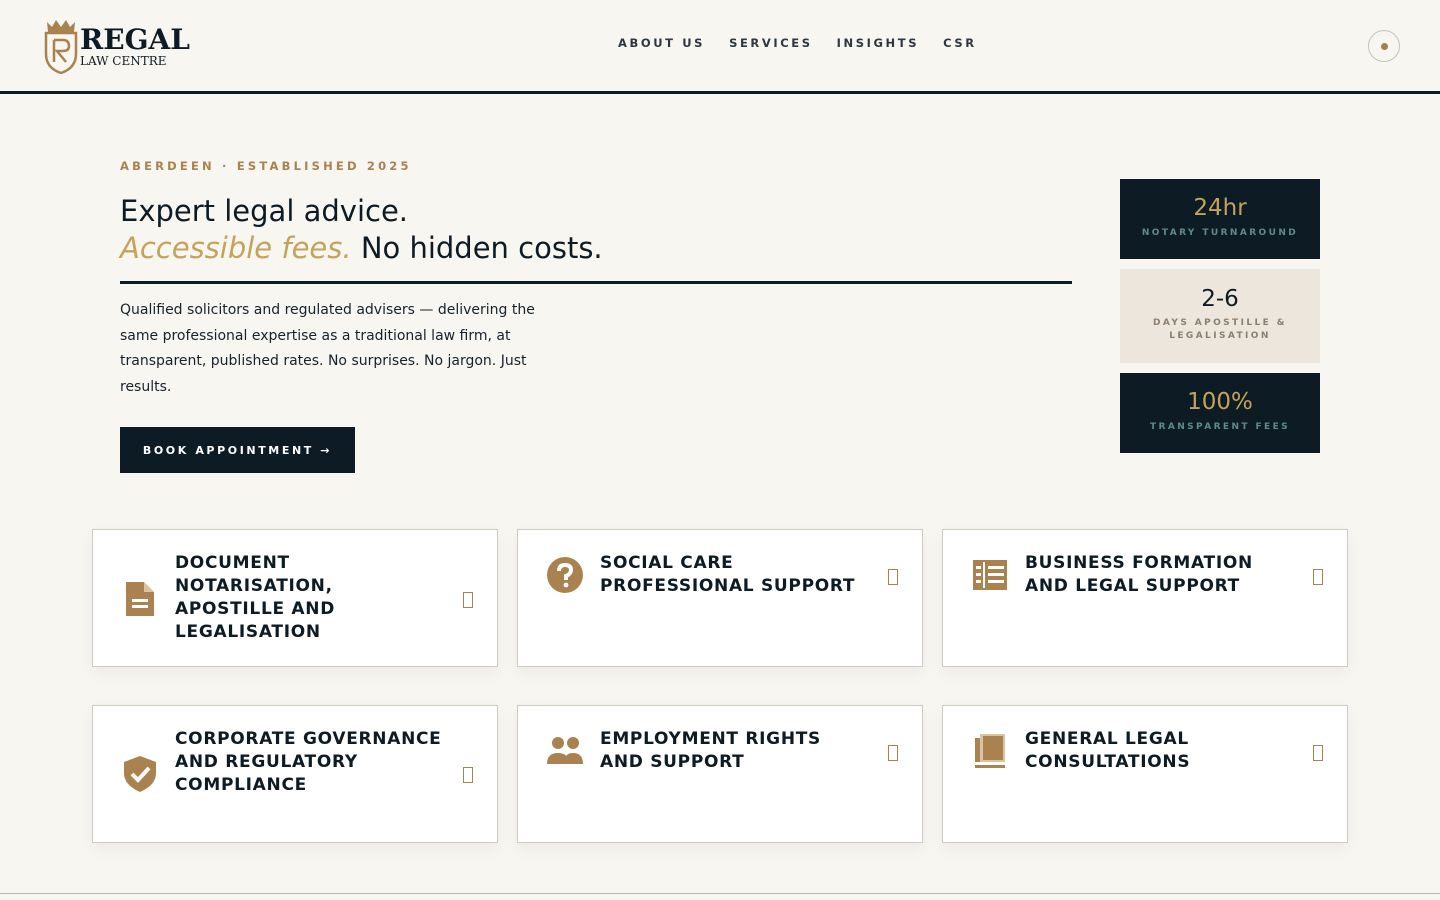 Image resolution: width=1440 pixels, height=900 pixels. I want to click on stat-fees: 100% TRANSPARENT FEES, so click(1220, 413).